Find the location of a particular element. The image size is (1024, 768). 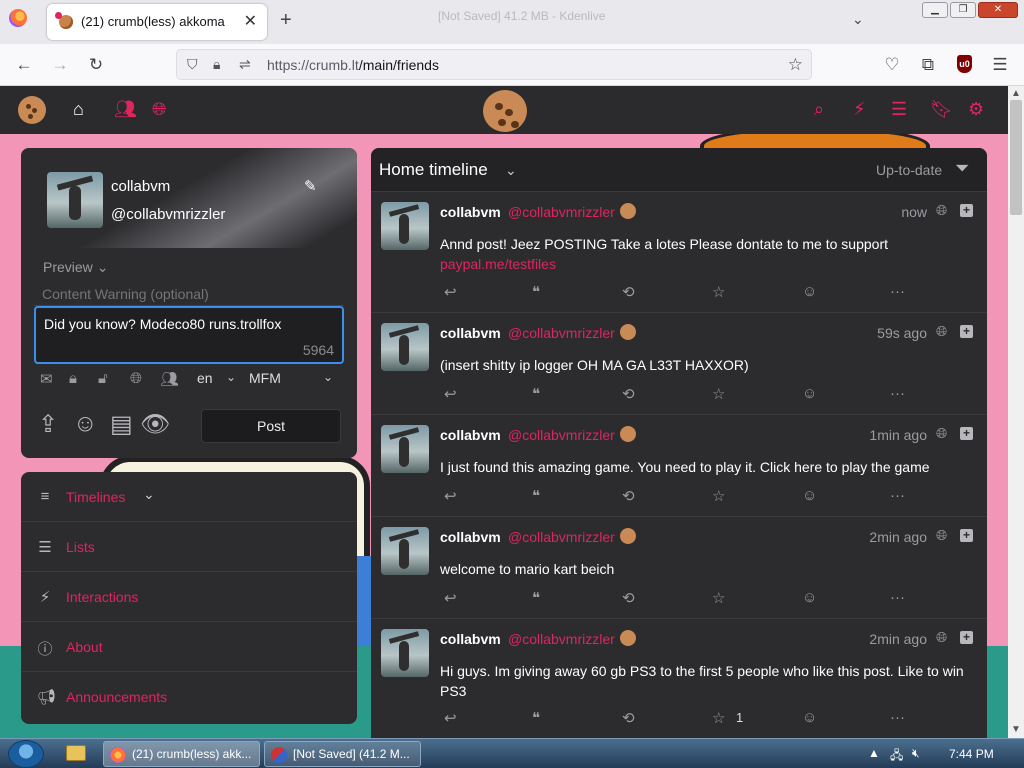

unlock-icon: 🔓︎ is located at coordinates (103, 378).